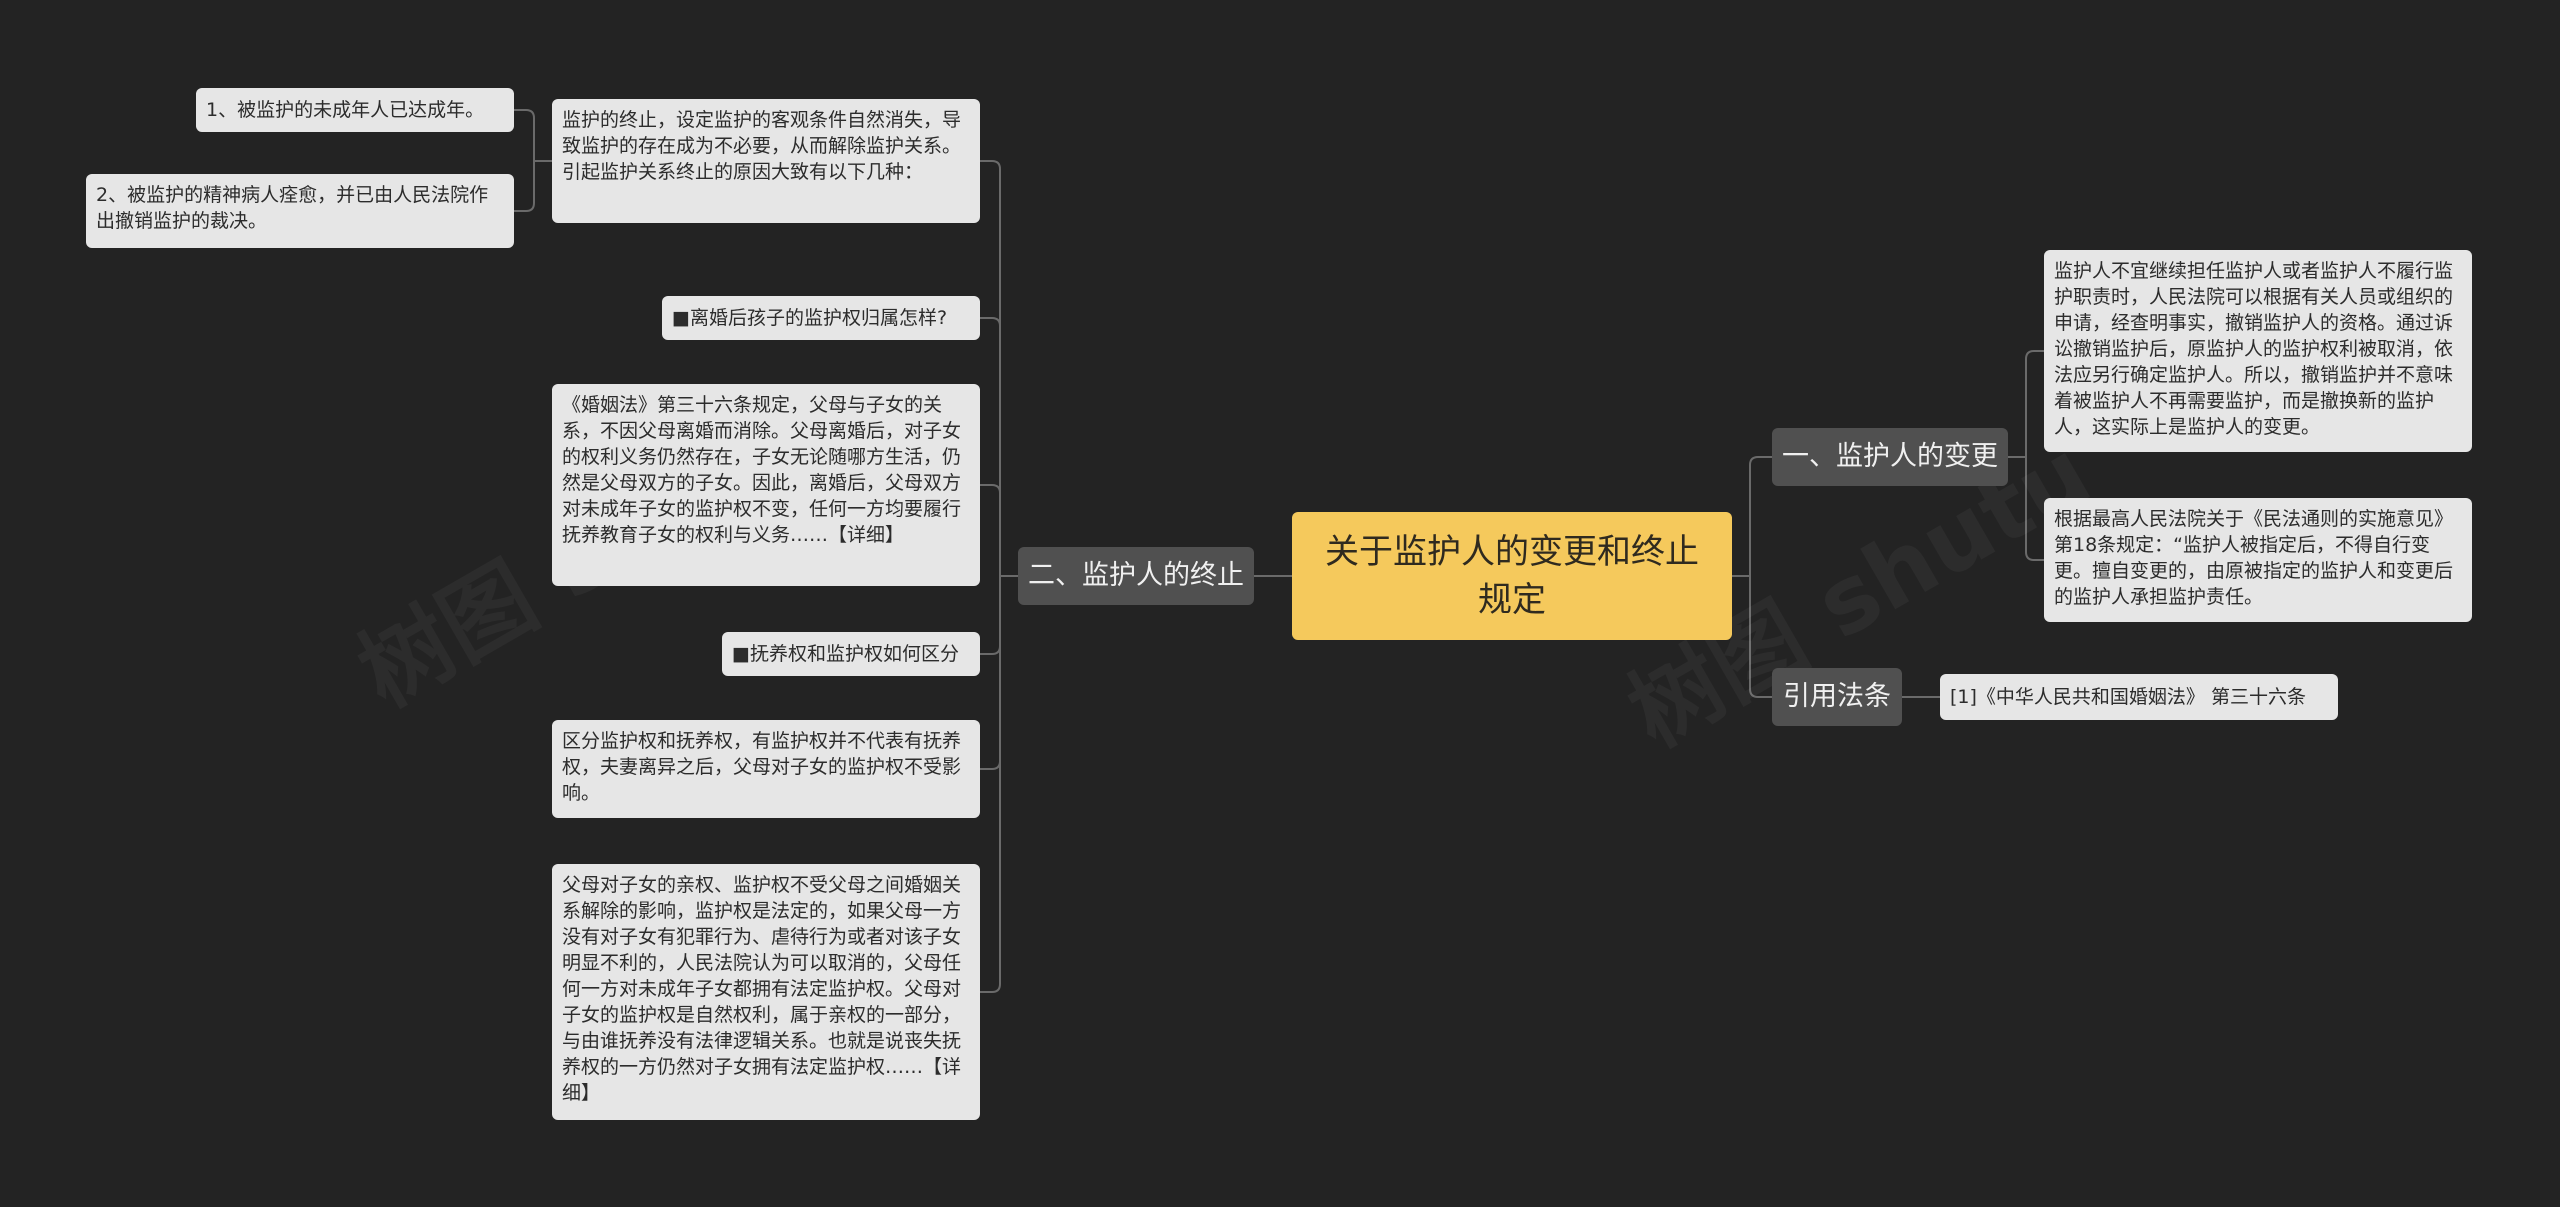 Image resolution: width=2560 pixels, height=1207 pixels. What do you see at coordinates (821, 318) in the screenshot?
I see `leaf-topic: ■离婚后孩子的监护权归属怎样?` at bounding box center [821, 318].